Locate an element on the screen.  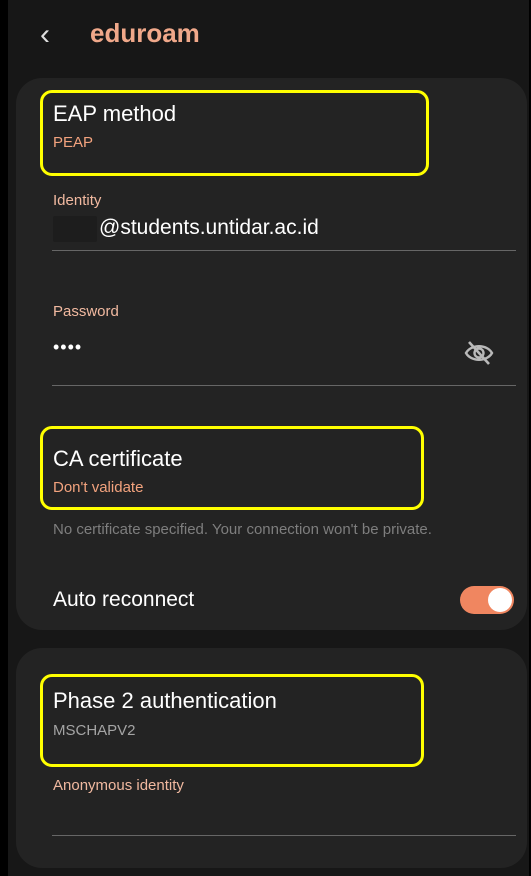
eap-method-row: EAP method PEAP is located at coordinates (271, 128).